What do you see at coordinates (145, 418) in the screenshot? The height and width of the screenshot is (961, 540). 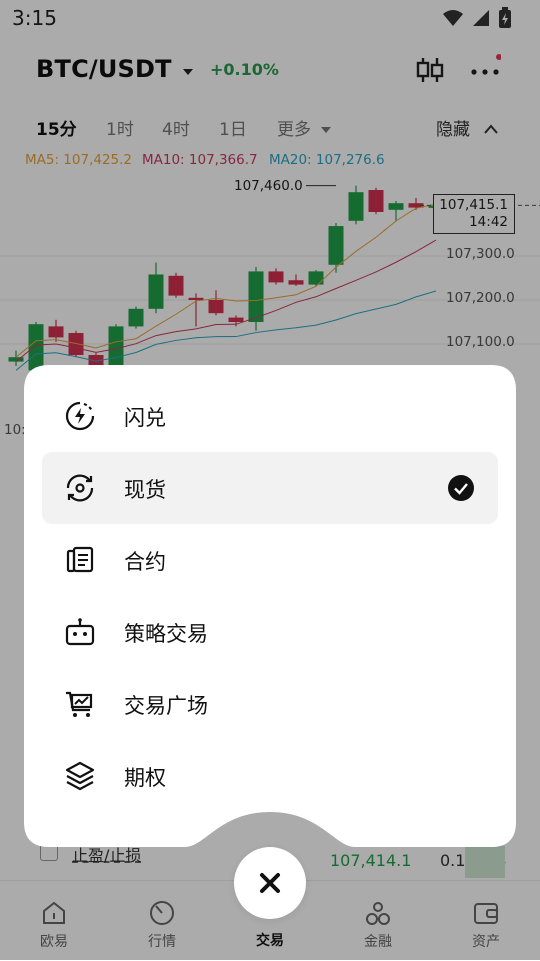 I see `menu-label: 闪兑` at bounding box center [145, 418].